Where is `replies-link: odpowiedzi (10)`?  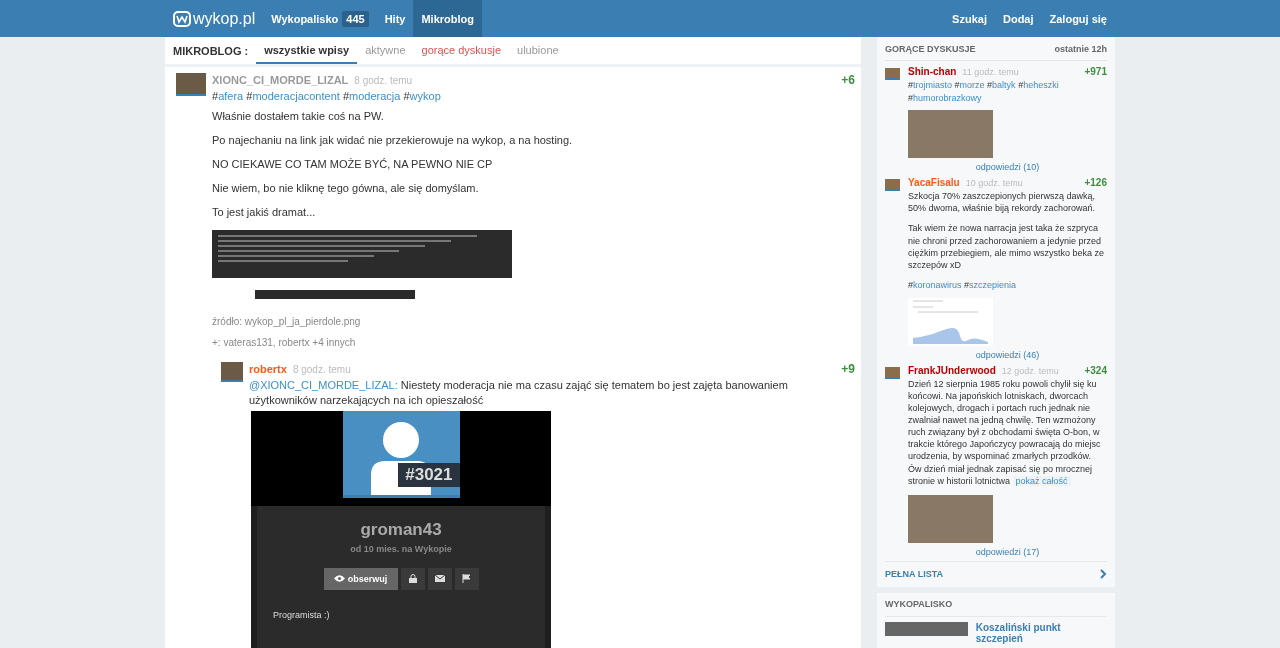 replies-link: odpowiedzi (10) is located at coordinates (1007, 167).